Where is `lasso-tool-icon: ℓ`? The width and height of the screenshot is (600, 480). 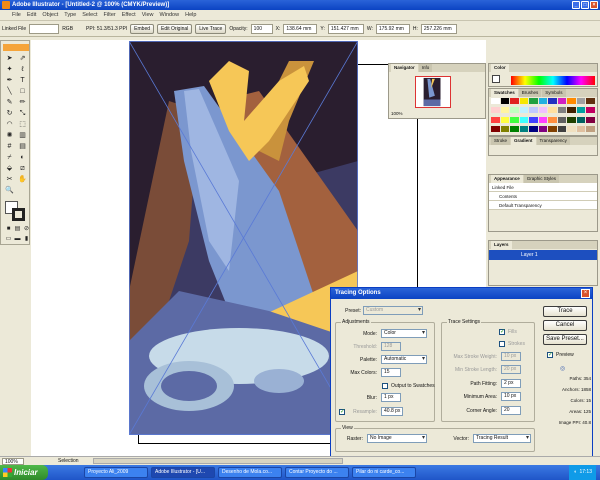
lasso-tool-icon: ℓ is located at coordinates (22, 69).